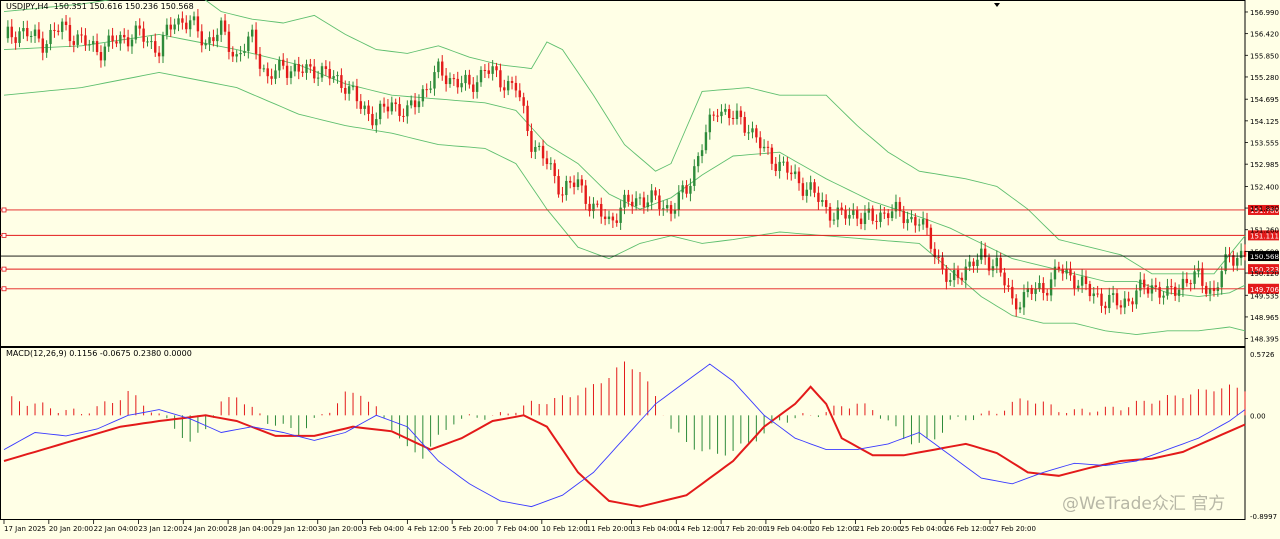  What do you see at coordinates (1264, 78) in the screenshot?
I see `price-tick-label: 155.280` at bounding box center [1264, 78].